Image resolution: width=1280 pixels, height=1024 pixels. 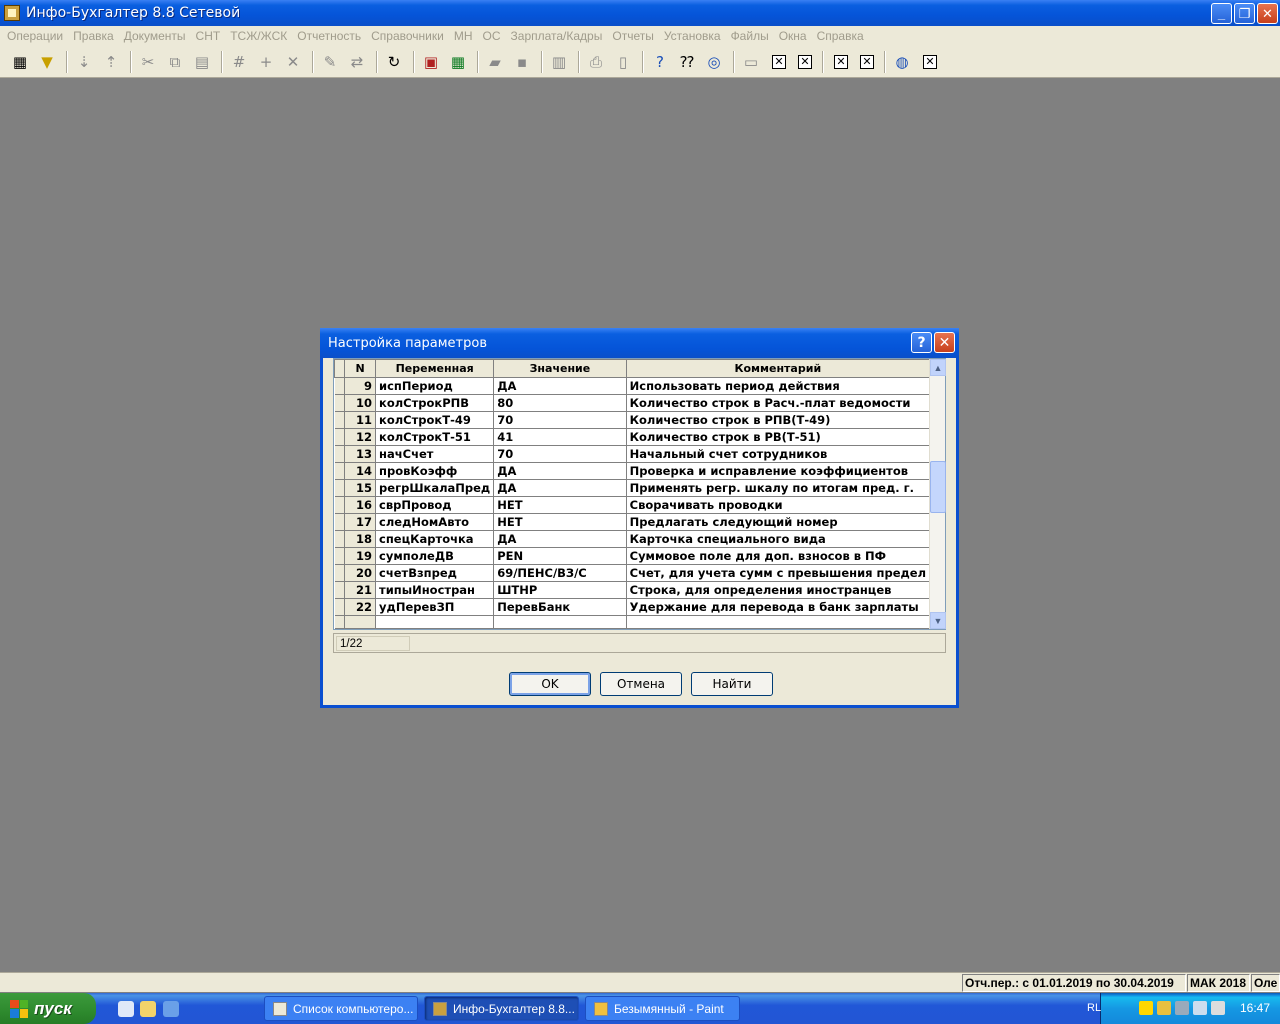 I want to click on cell-variable: следНомАвто, so click(x=435, y=522).